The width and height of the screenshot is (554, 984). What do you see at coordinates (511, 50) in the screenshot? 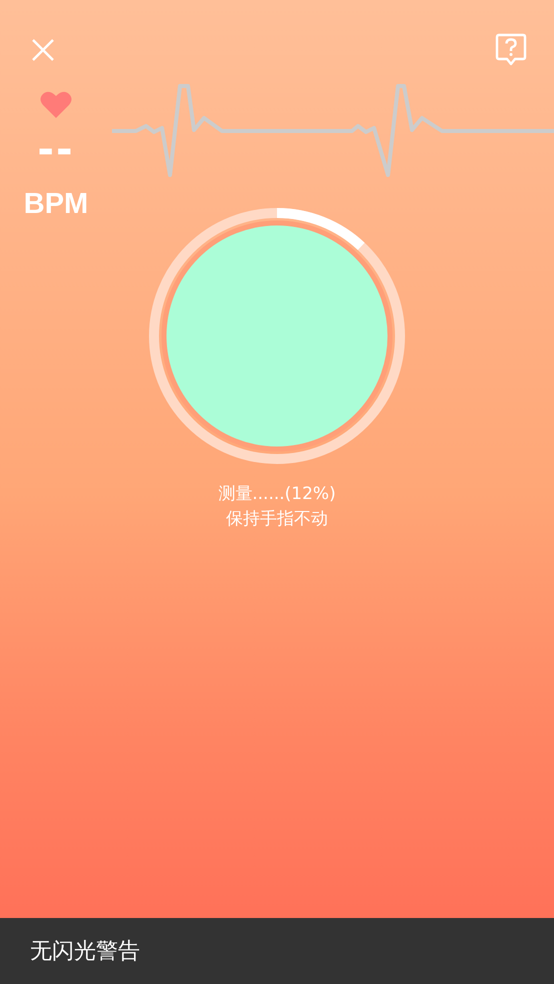
I see `help-icon` at bounding box center [511, 50].